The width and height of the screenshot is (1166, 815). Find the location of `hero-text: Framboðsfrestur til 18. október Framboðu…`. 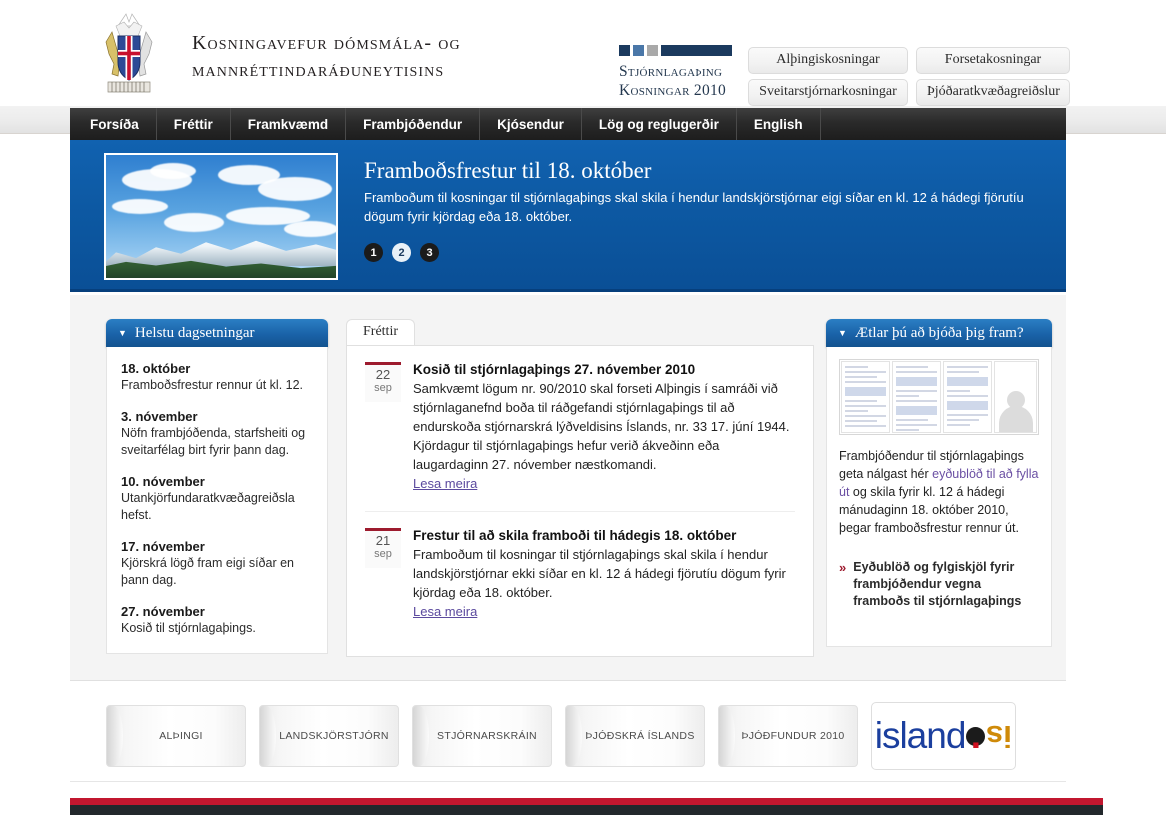

hero-text: Framboðsfrestur til 18. október Framboðu… is located at coordinates (704, 192).